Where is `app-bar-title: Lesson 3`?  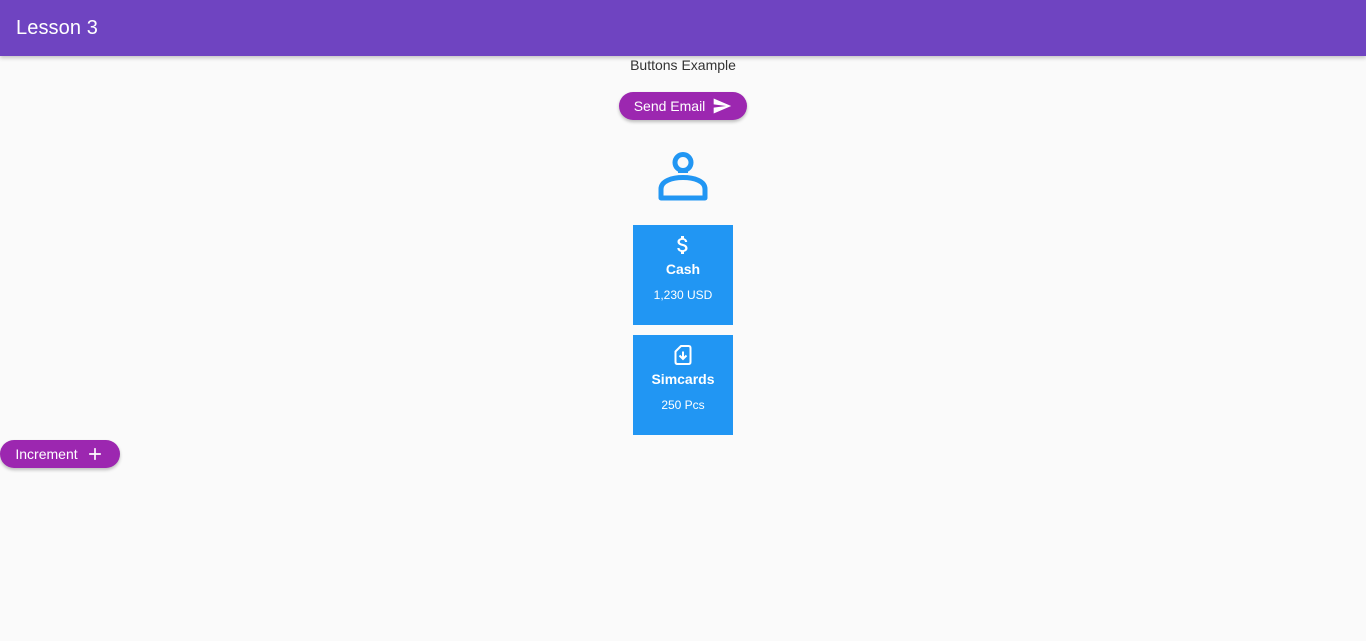 app-bar-title: Lesson 3 is located at coordinates (57, 28).